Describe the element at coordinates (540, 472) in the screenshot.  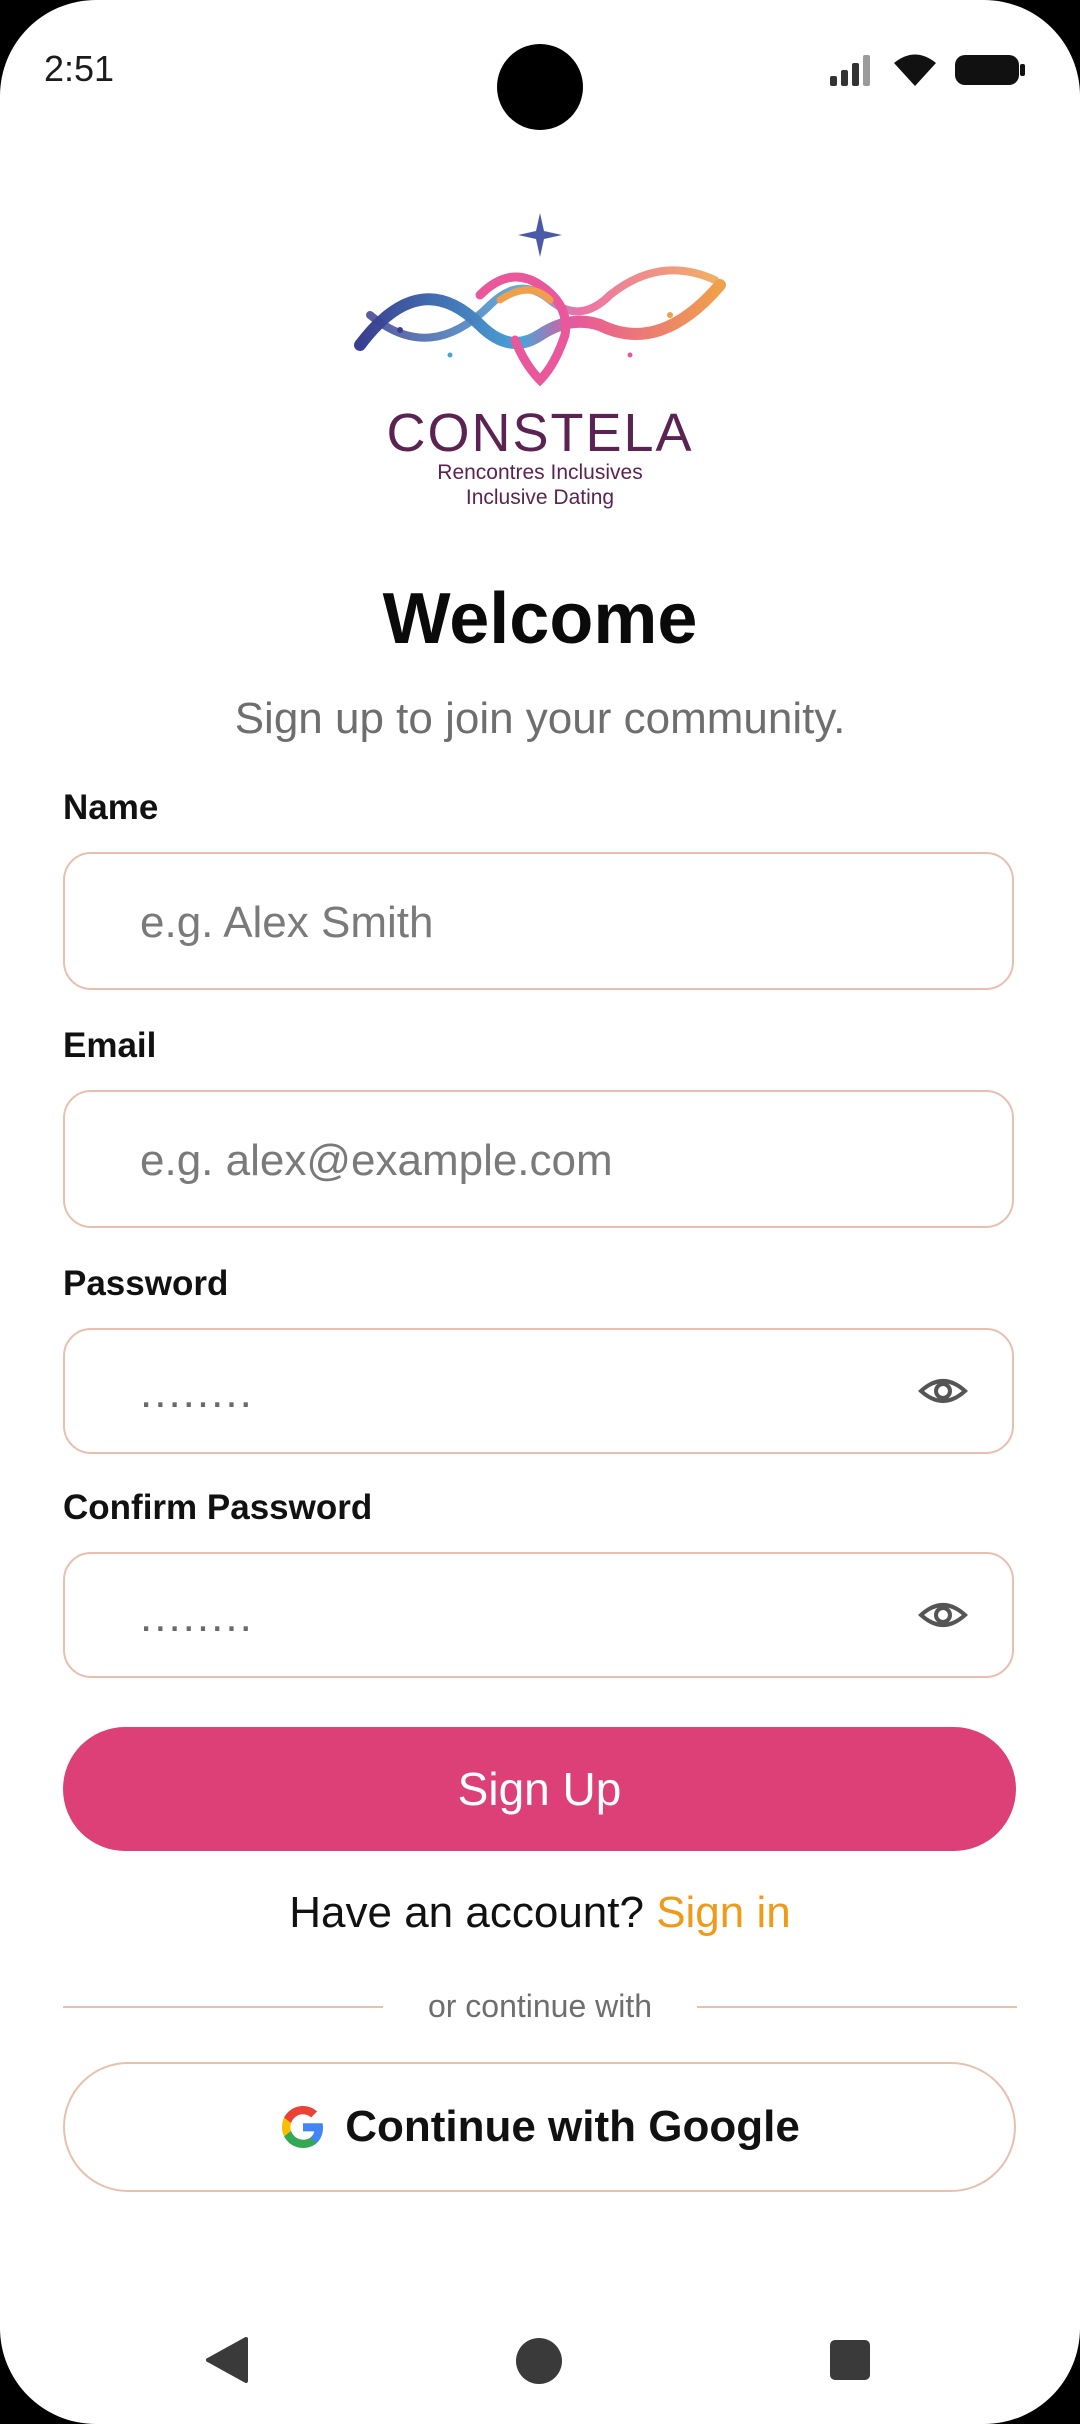
I see `logo-subtitle-fr: Rencontres Inclusives` at that location.